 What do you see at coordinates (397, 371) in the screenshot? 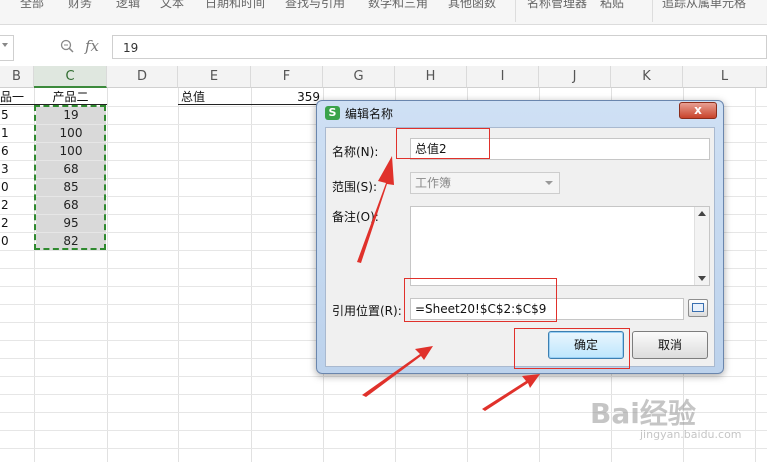
I see `arrow-to-ref` at bounding box center [397, 371].